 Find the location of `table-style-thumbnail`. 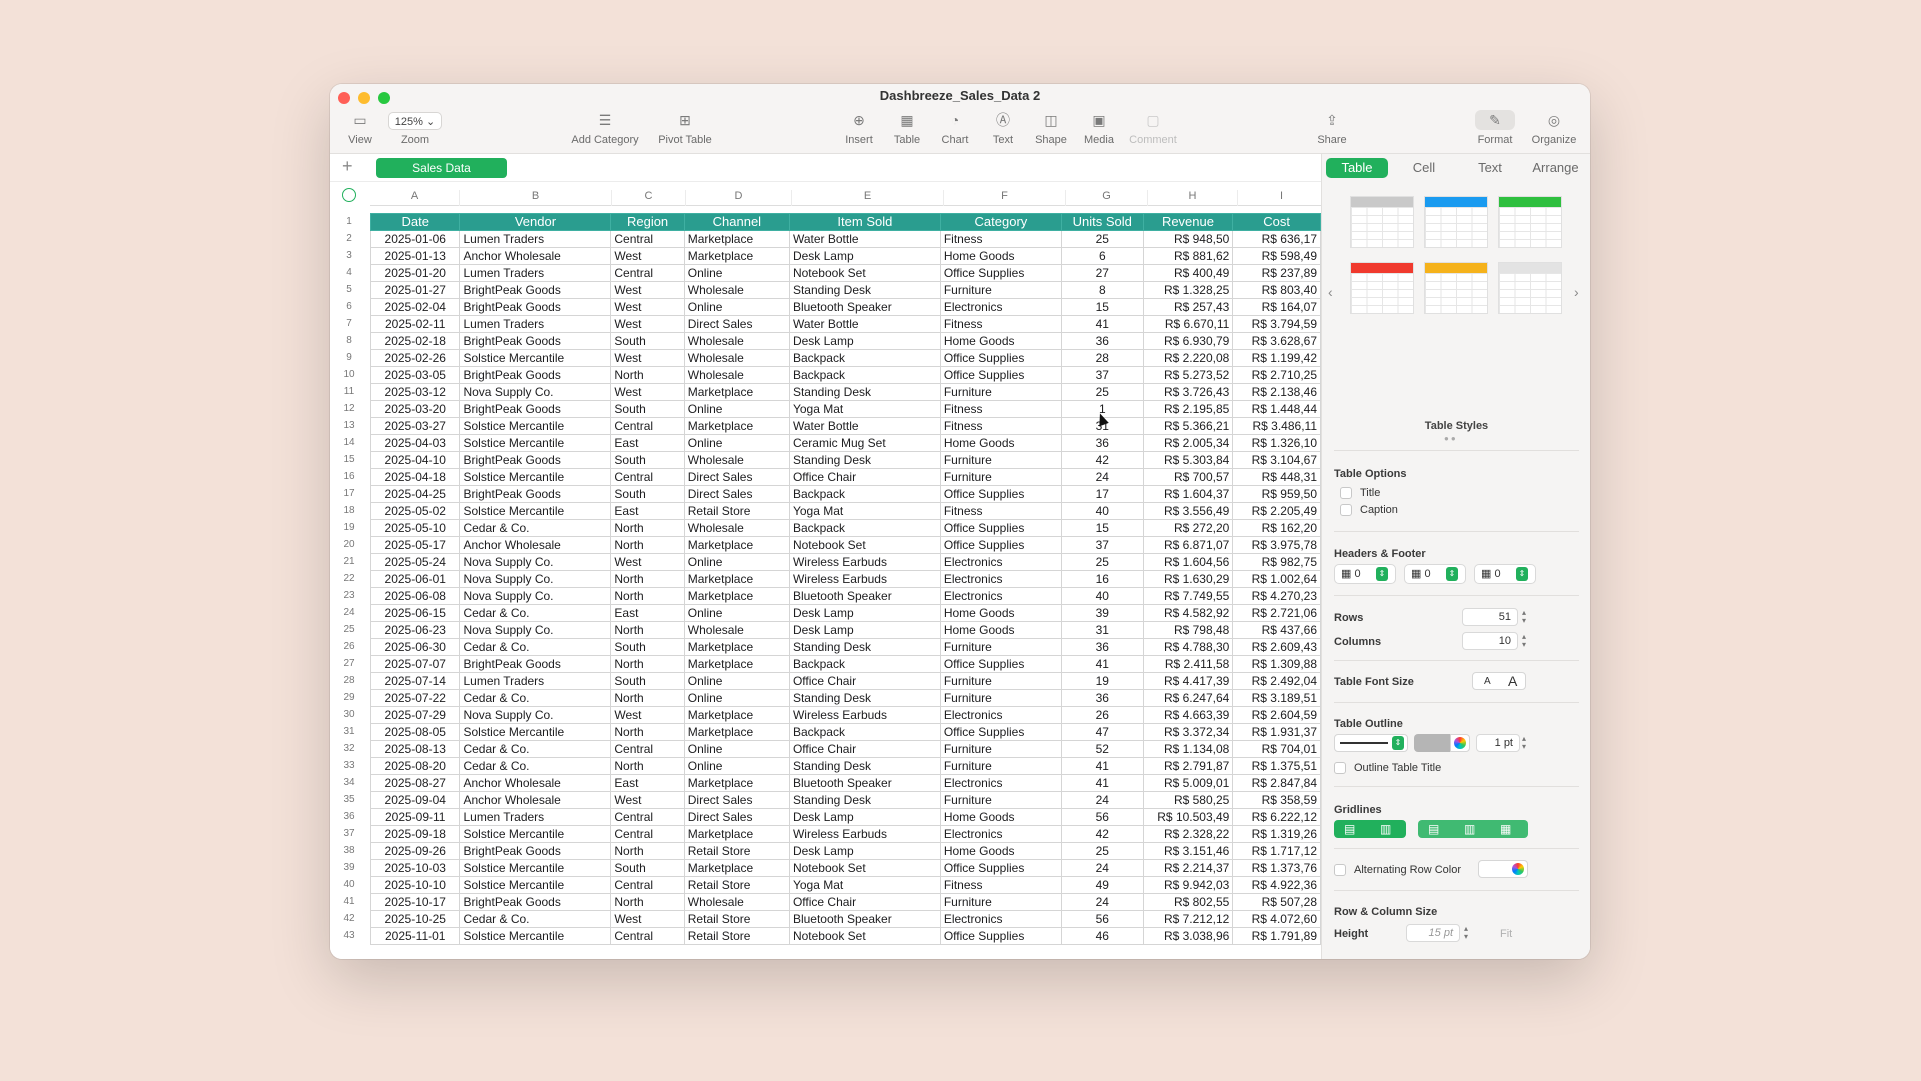

table-style-thumbnail is located at coordinates (1456, 288).